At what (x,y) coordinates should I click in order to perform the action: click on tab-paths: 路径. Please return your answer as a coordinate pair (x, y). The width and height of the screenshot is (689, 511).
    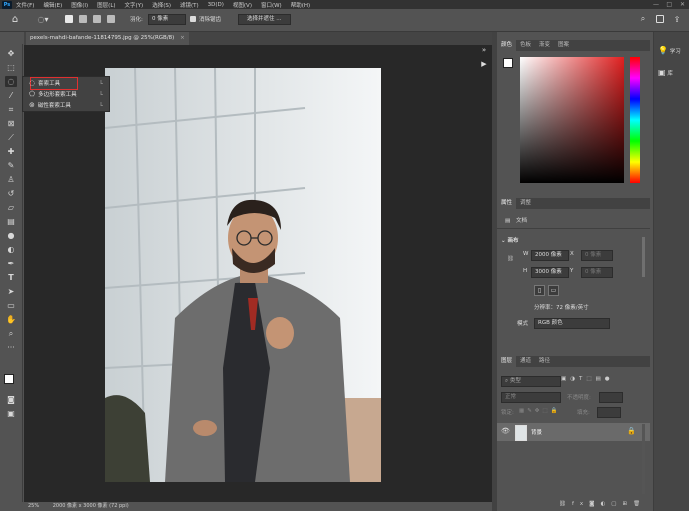
    Looking at the image, I should click on (544, 361).